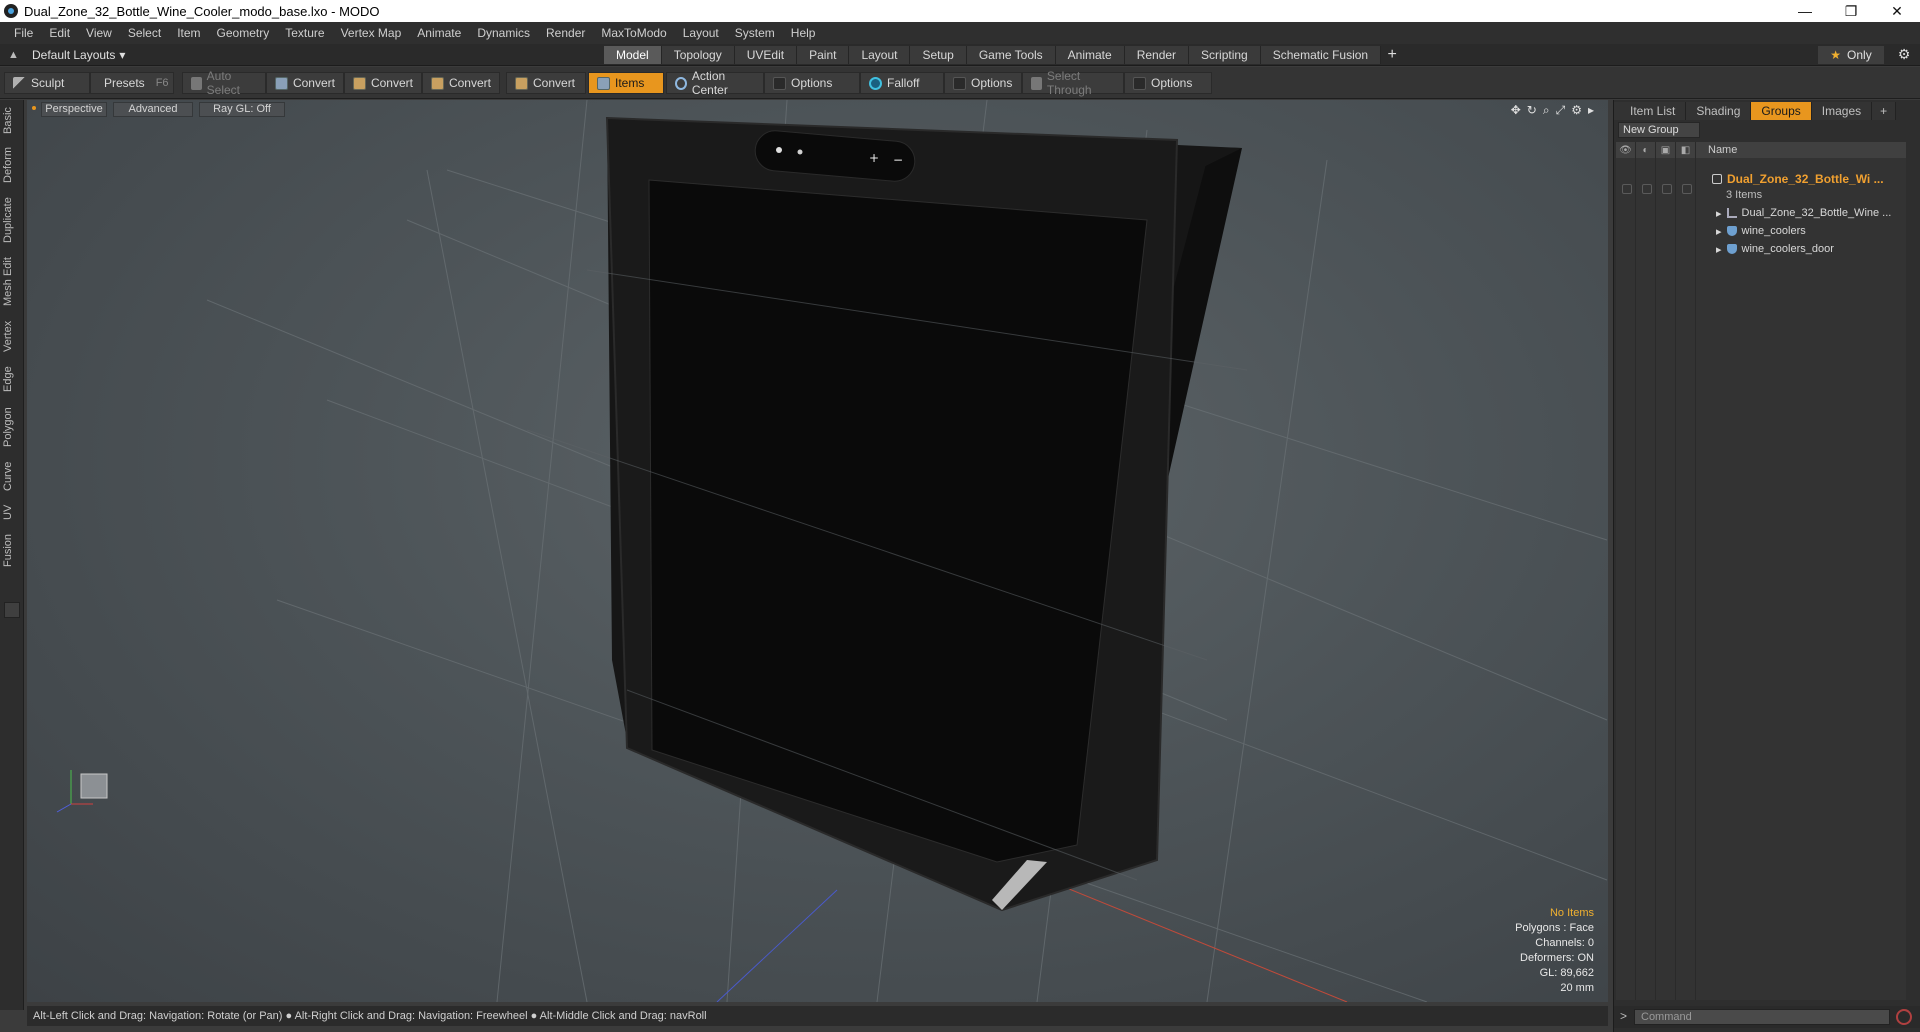 The width and height of the screenshot is (1920, 1032). What do you see at coordinates (1321, 55) in the screenshot?
I see `tab-schematic-fusion: Schematic Fusion` at bounding box center [1321, 55].